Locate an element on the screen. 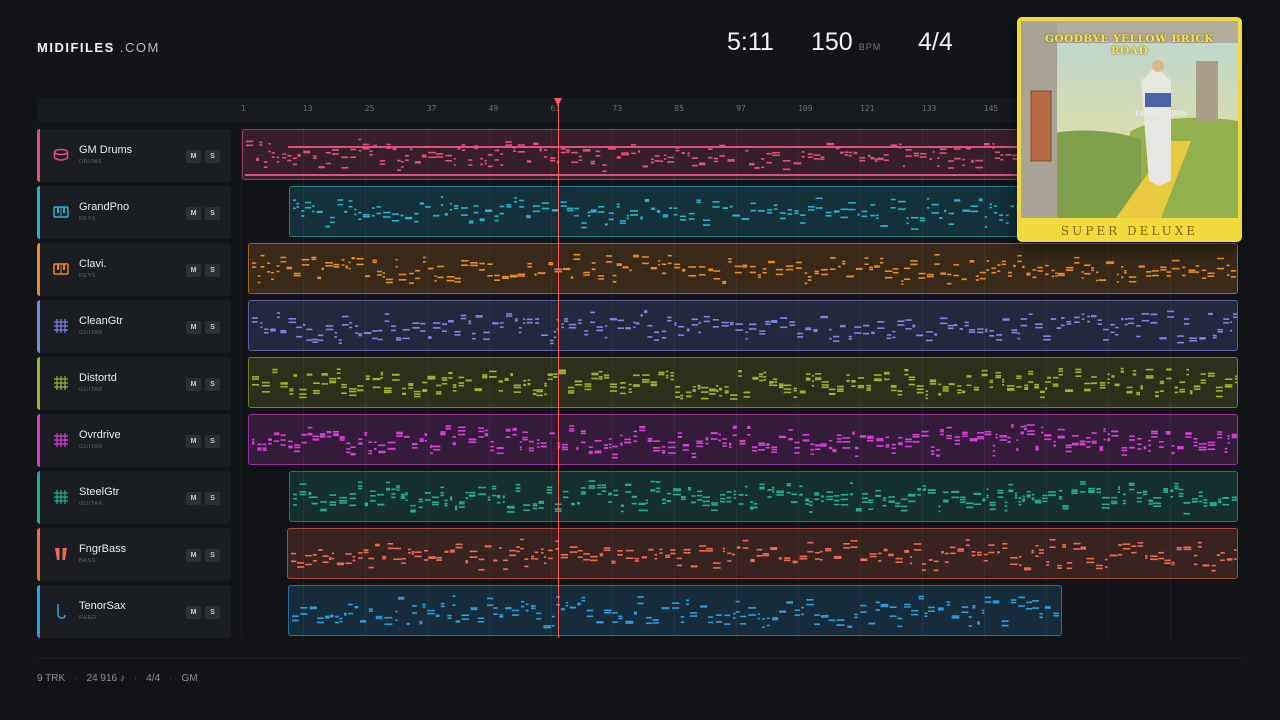  footer-standard: GM is located at coordinates (189, 678).